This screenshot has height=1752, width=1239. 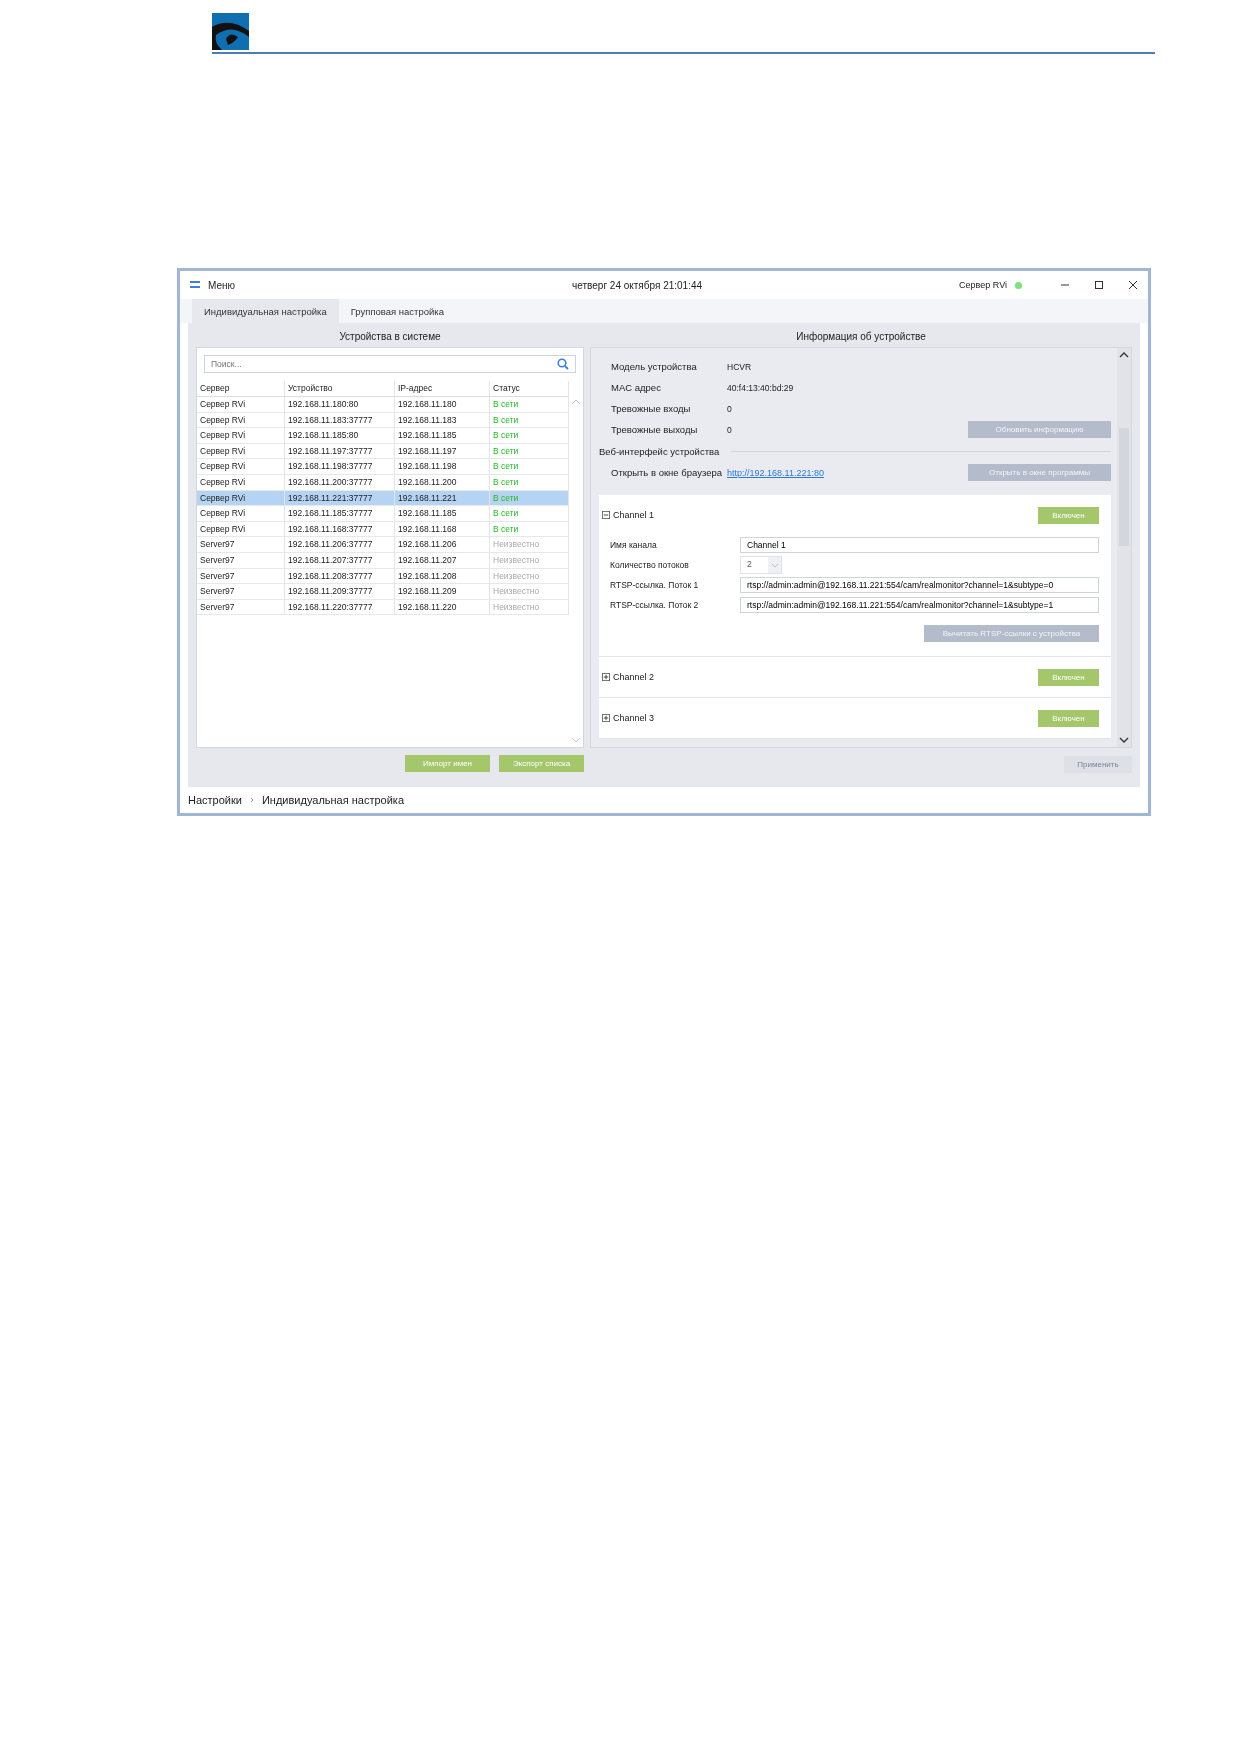 I want to click on table-row: Сервер RVi 192.168.11.183:37777 192.168.11.183 В сети, so click(x=383, y=420).